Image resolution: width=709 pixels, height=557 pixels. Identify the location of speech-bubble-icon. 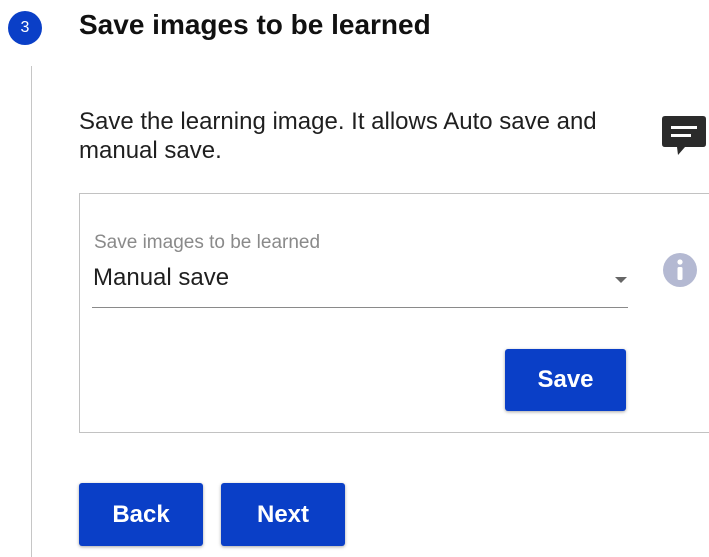
(684, 138).